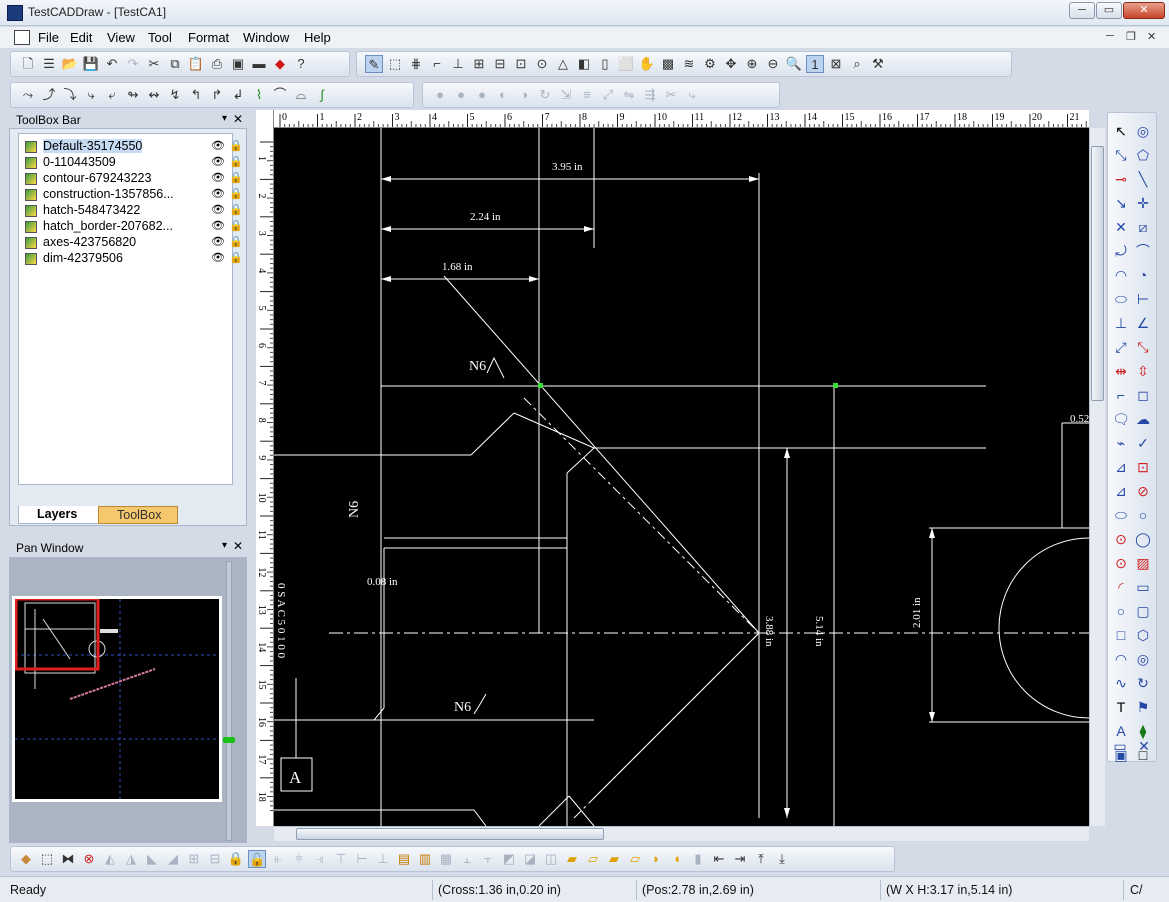 The width and height of the screenshot is (1169, 902). Describe the element at coordinates (194, 859) in the screenshot. I see `distribute-icon: ⊞` at that location.